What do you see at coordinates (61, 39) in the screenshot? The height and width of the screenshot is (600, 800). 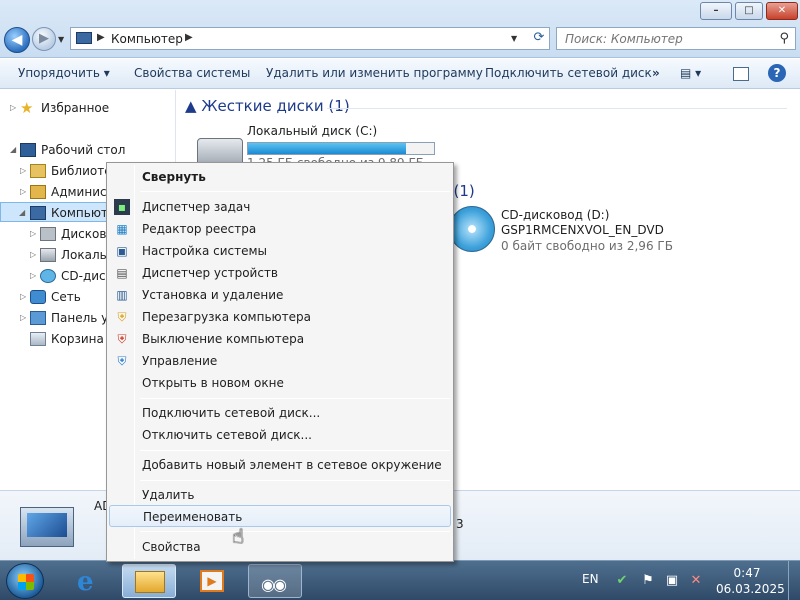 I see `recent-pages-dropdown: ▼` at bounding box center [61, 39].